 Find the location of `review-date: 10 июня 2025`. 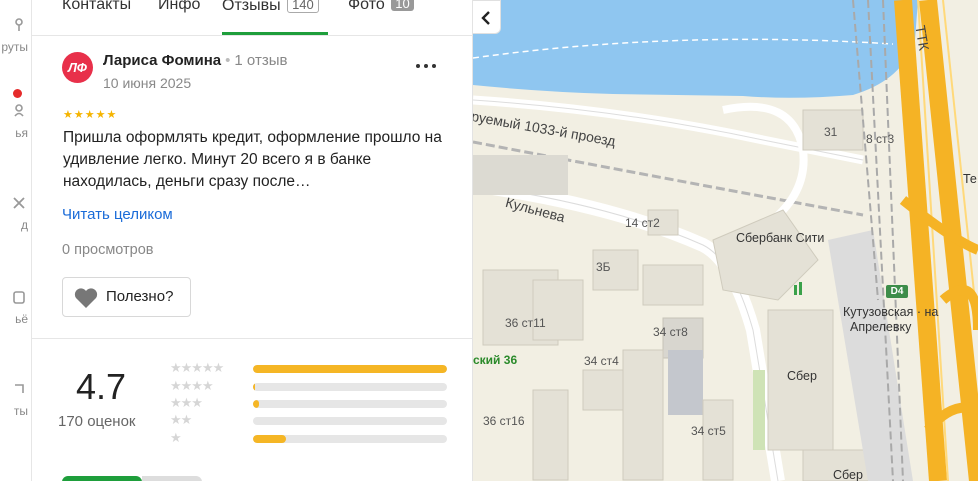

review-date: 10 июня 2025 is located at coordinates (147, 83).